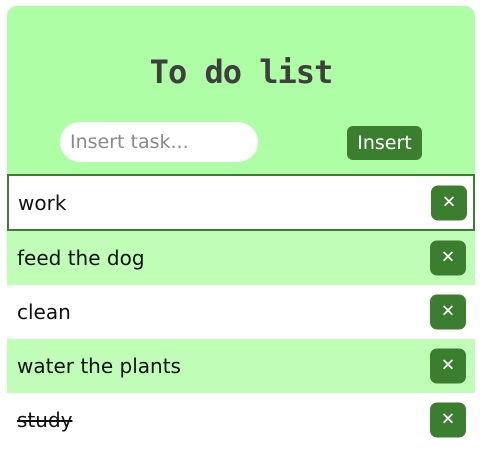  I want to click on task-input, so click(159, 142).